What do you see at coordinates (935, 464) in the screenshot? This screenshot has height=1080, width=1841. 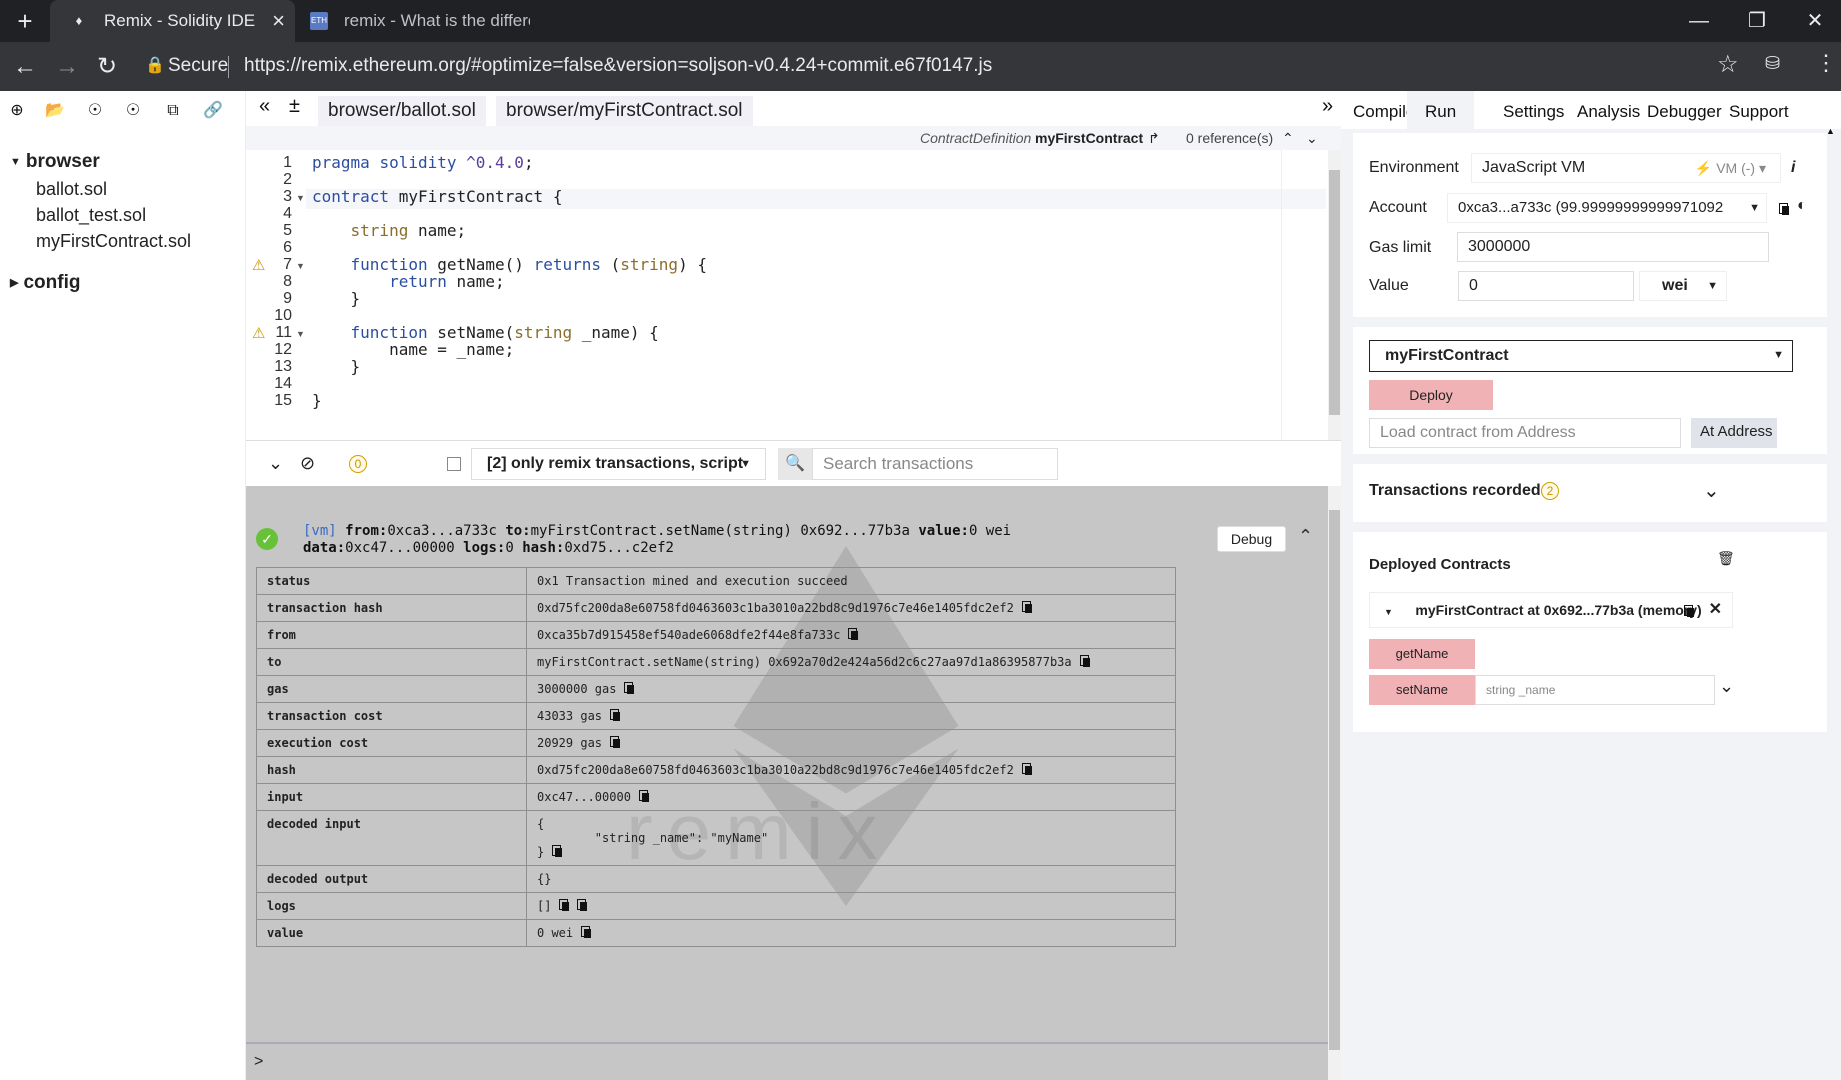 I see `search-transactions-input: Search transactions` at bounding box center [935, 464].